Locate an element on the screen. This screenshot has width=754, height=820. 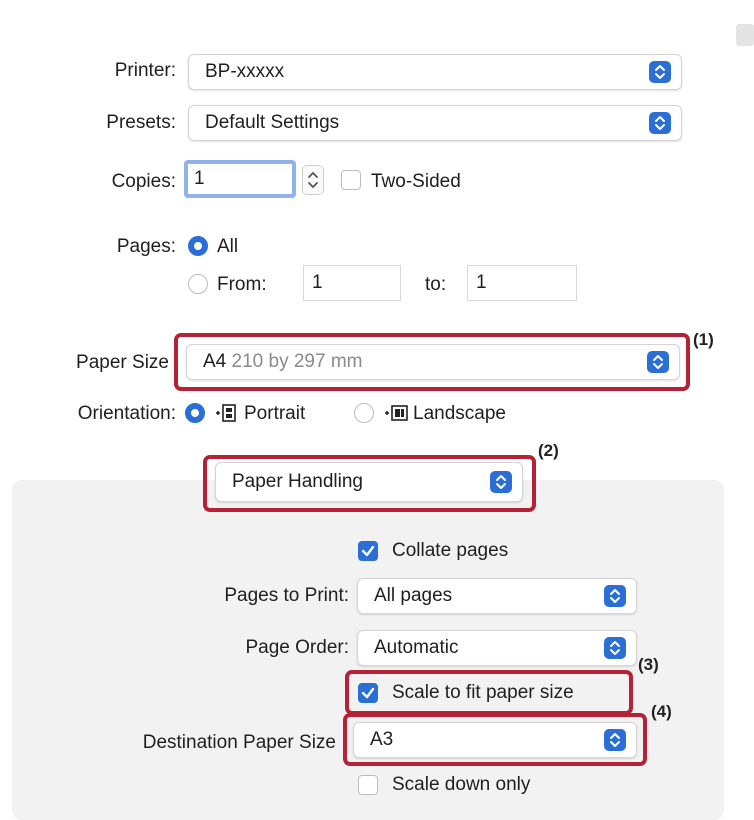
copies-stepper is located at coordinates (313, 180).